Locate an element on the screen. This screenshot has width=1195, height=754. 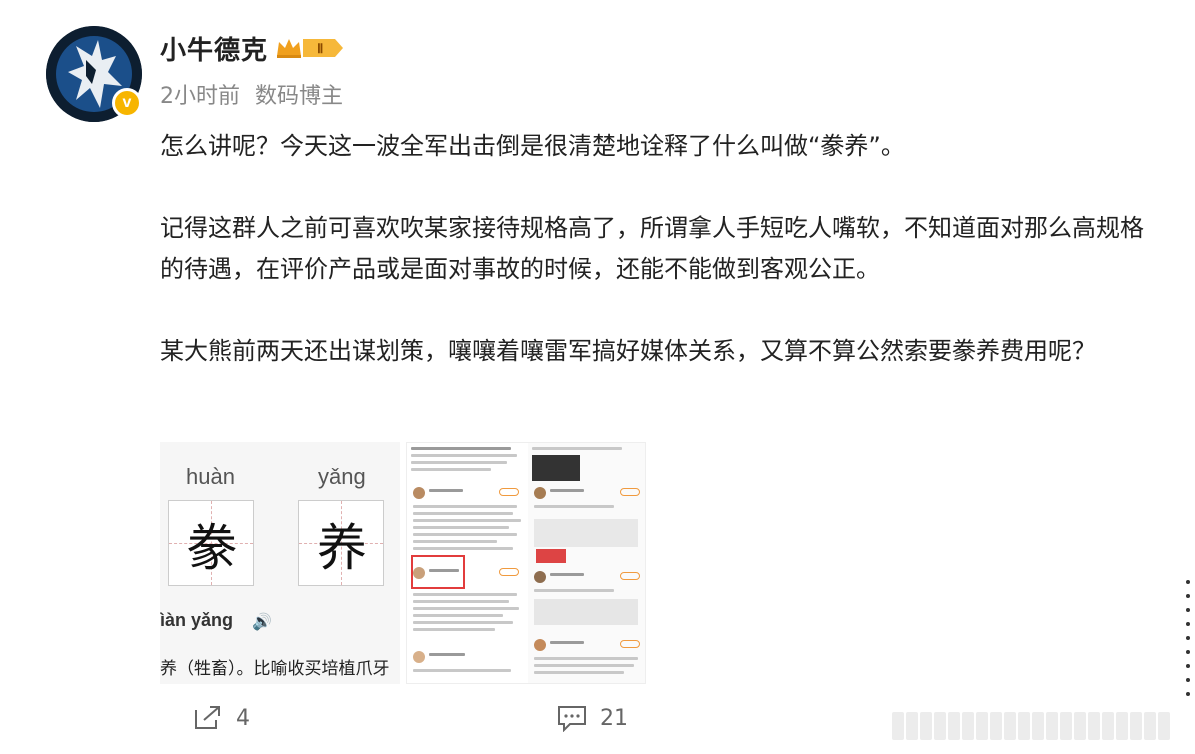
user-tag: 数码博主 is located at coordinates (299, 96).